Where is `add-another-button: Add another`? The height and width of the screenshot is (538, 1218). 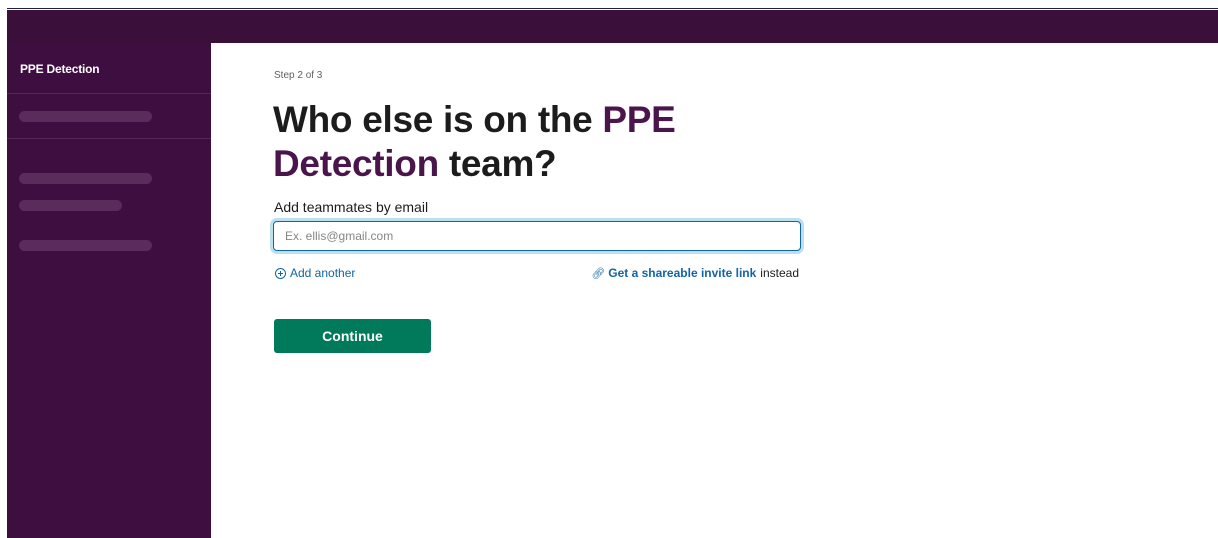
add-another-button: Add another is located at coordinates (315, 273).